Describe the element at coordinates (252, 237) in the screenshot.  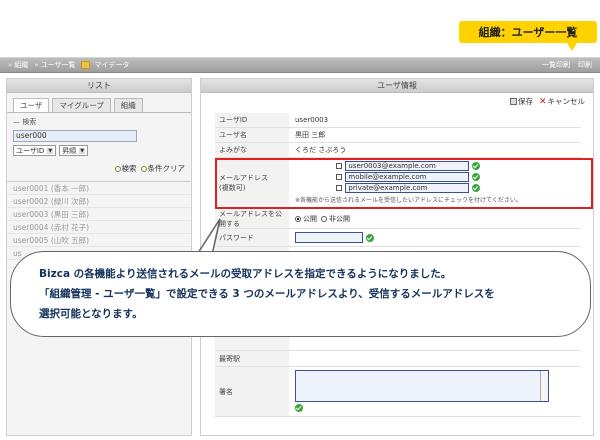
I see `label-password: パスワード` at that location.